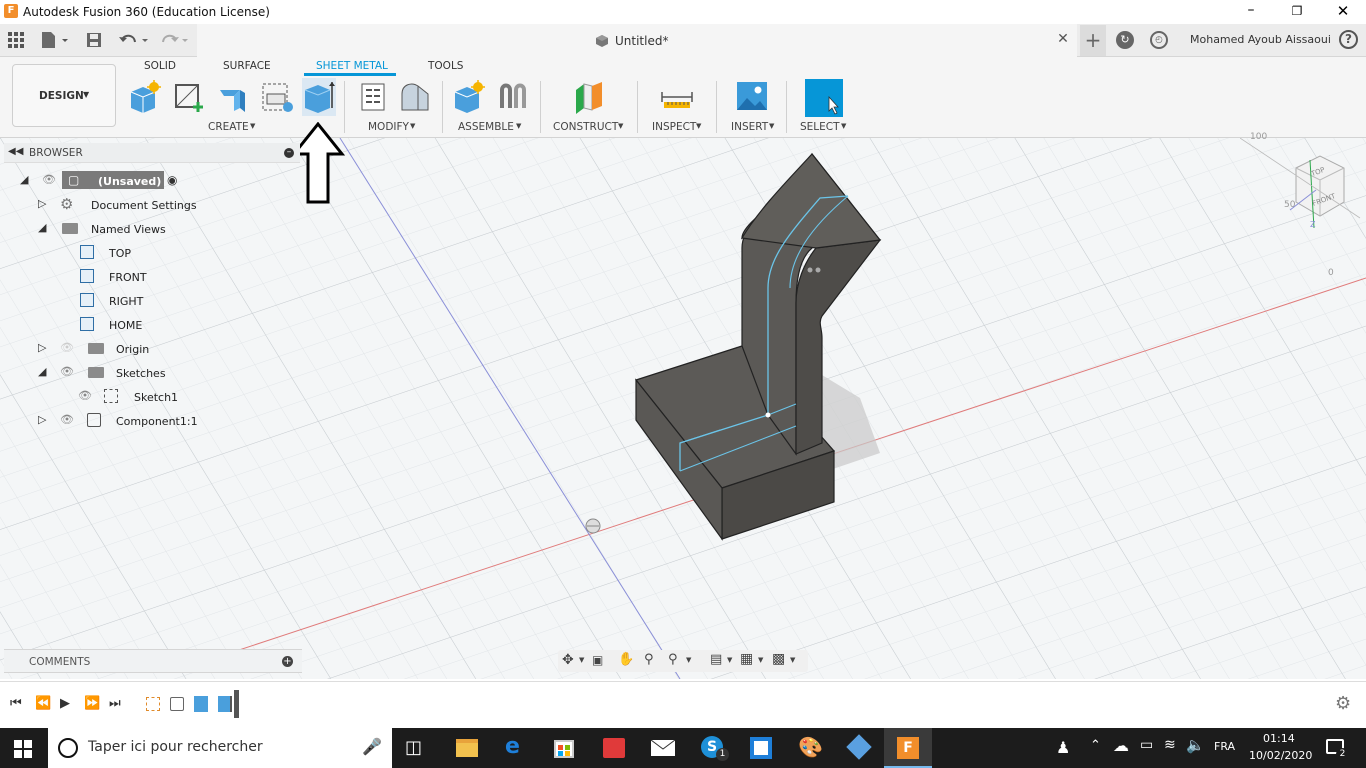 The height and width of the screenshot is (768, 1366). I want to click on select-icon, so click(824, 98).